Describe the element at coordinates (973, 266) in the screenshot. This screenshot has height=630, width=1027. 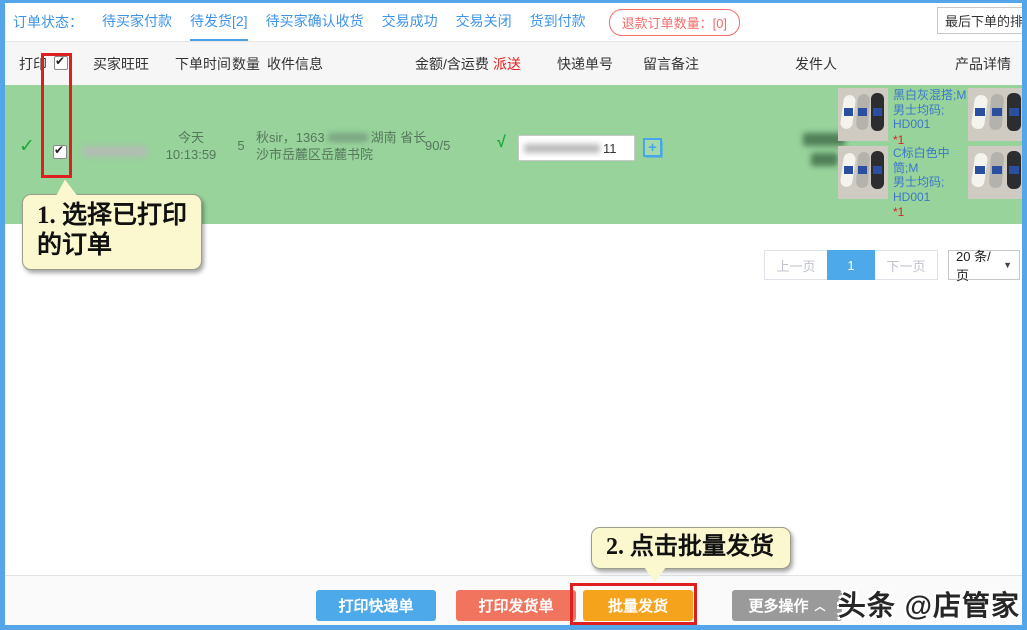
I see `page-size-value: 20 条/页` at that location.